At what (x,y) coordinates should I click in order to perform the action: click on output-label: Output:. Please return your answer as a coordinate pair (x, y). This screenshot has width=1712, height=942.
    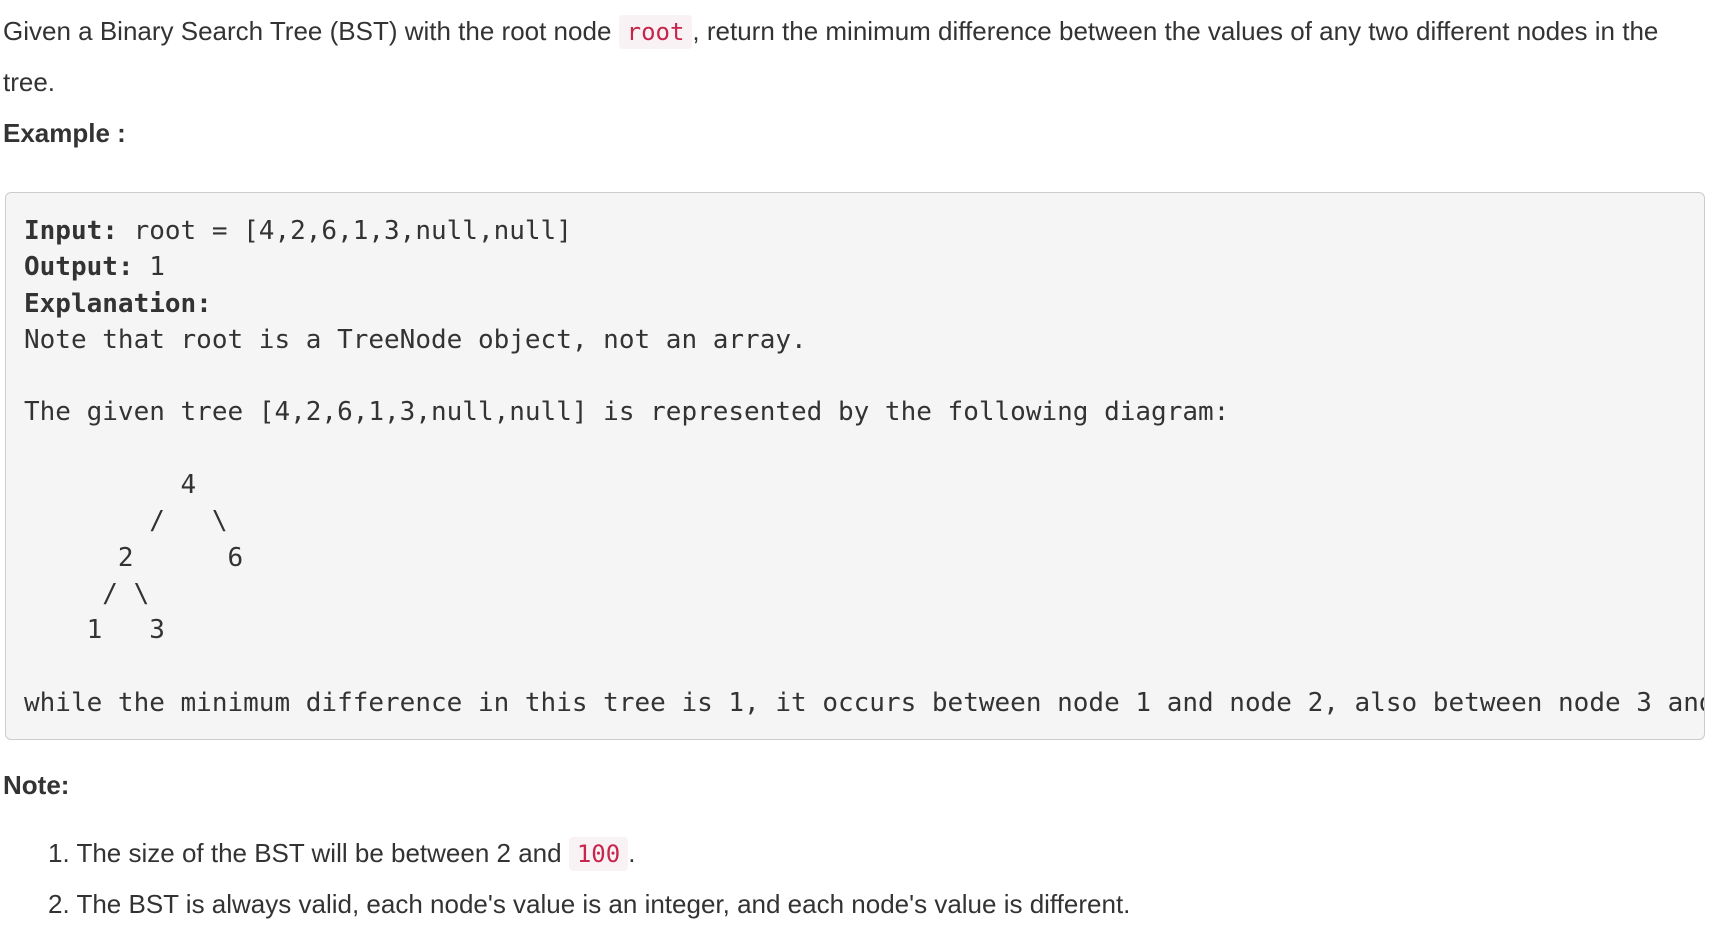
    Looking at the image, I should click on (79, 267).